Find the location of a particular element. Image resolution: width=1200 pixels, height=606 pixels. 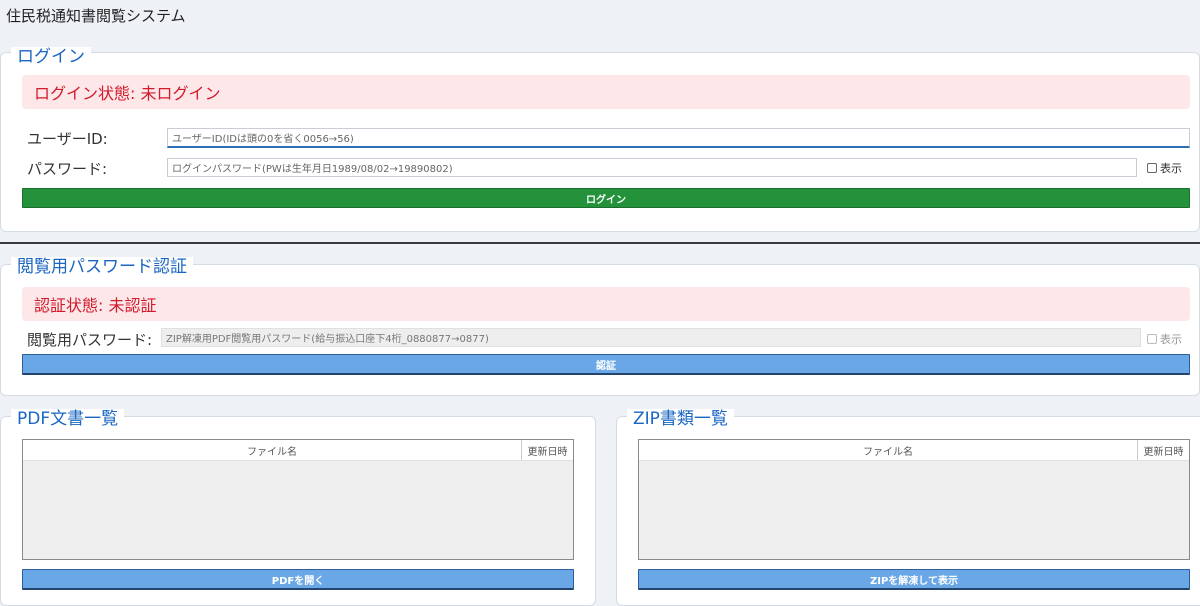

show-password-label: 表示 is located at coordinates (1171, 168).